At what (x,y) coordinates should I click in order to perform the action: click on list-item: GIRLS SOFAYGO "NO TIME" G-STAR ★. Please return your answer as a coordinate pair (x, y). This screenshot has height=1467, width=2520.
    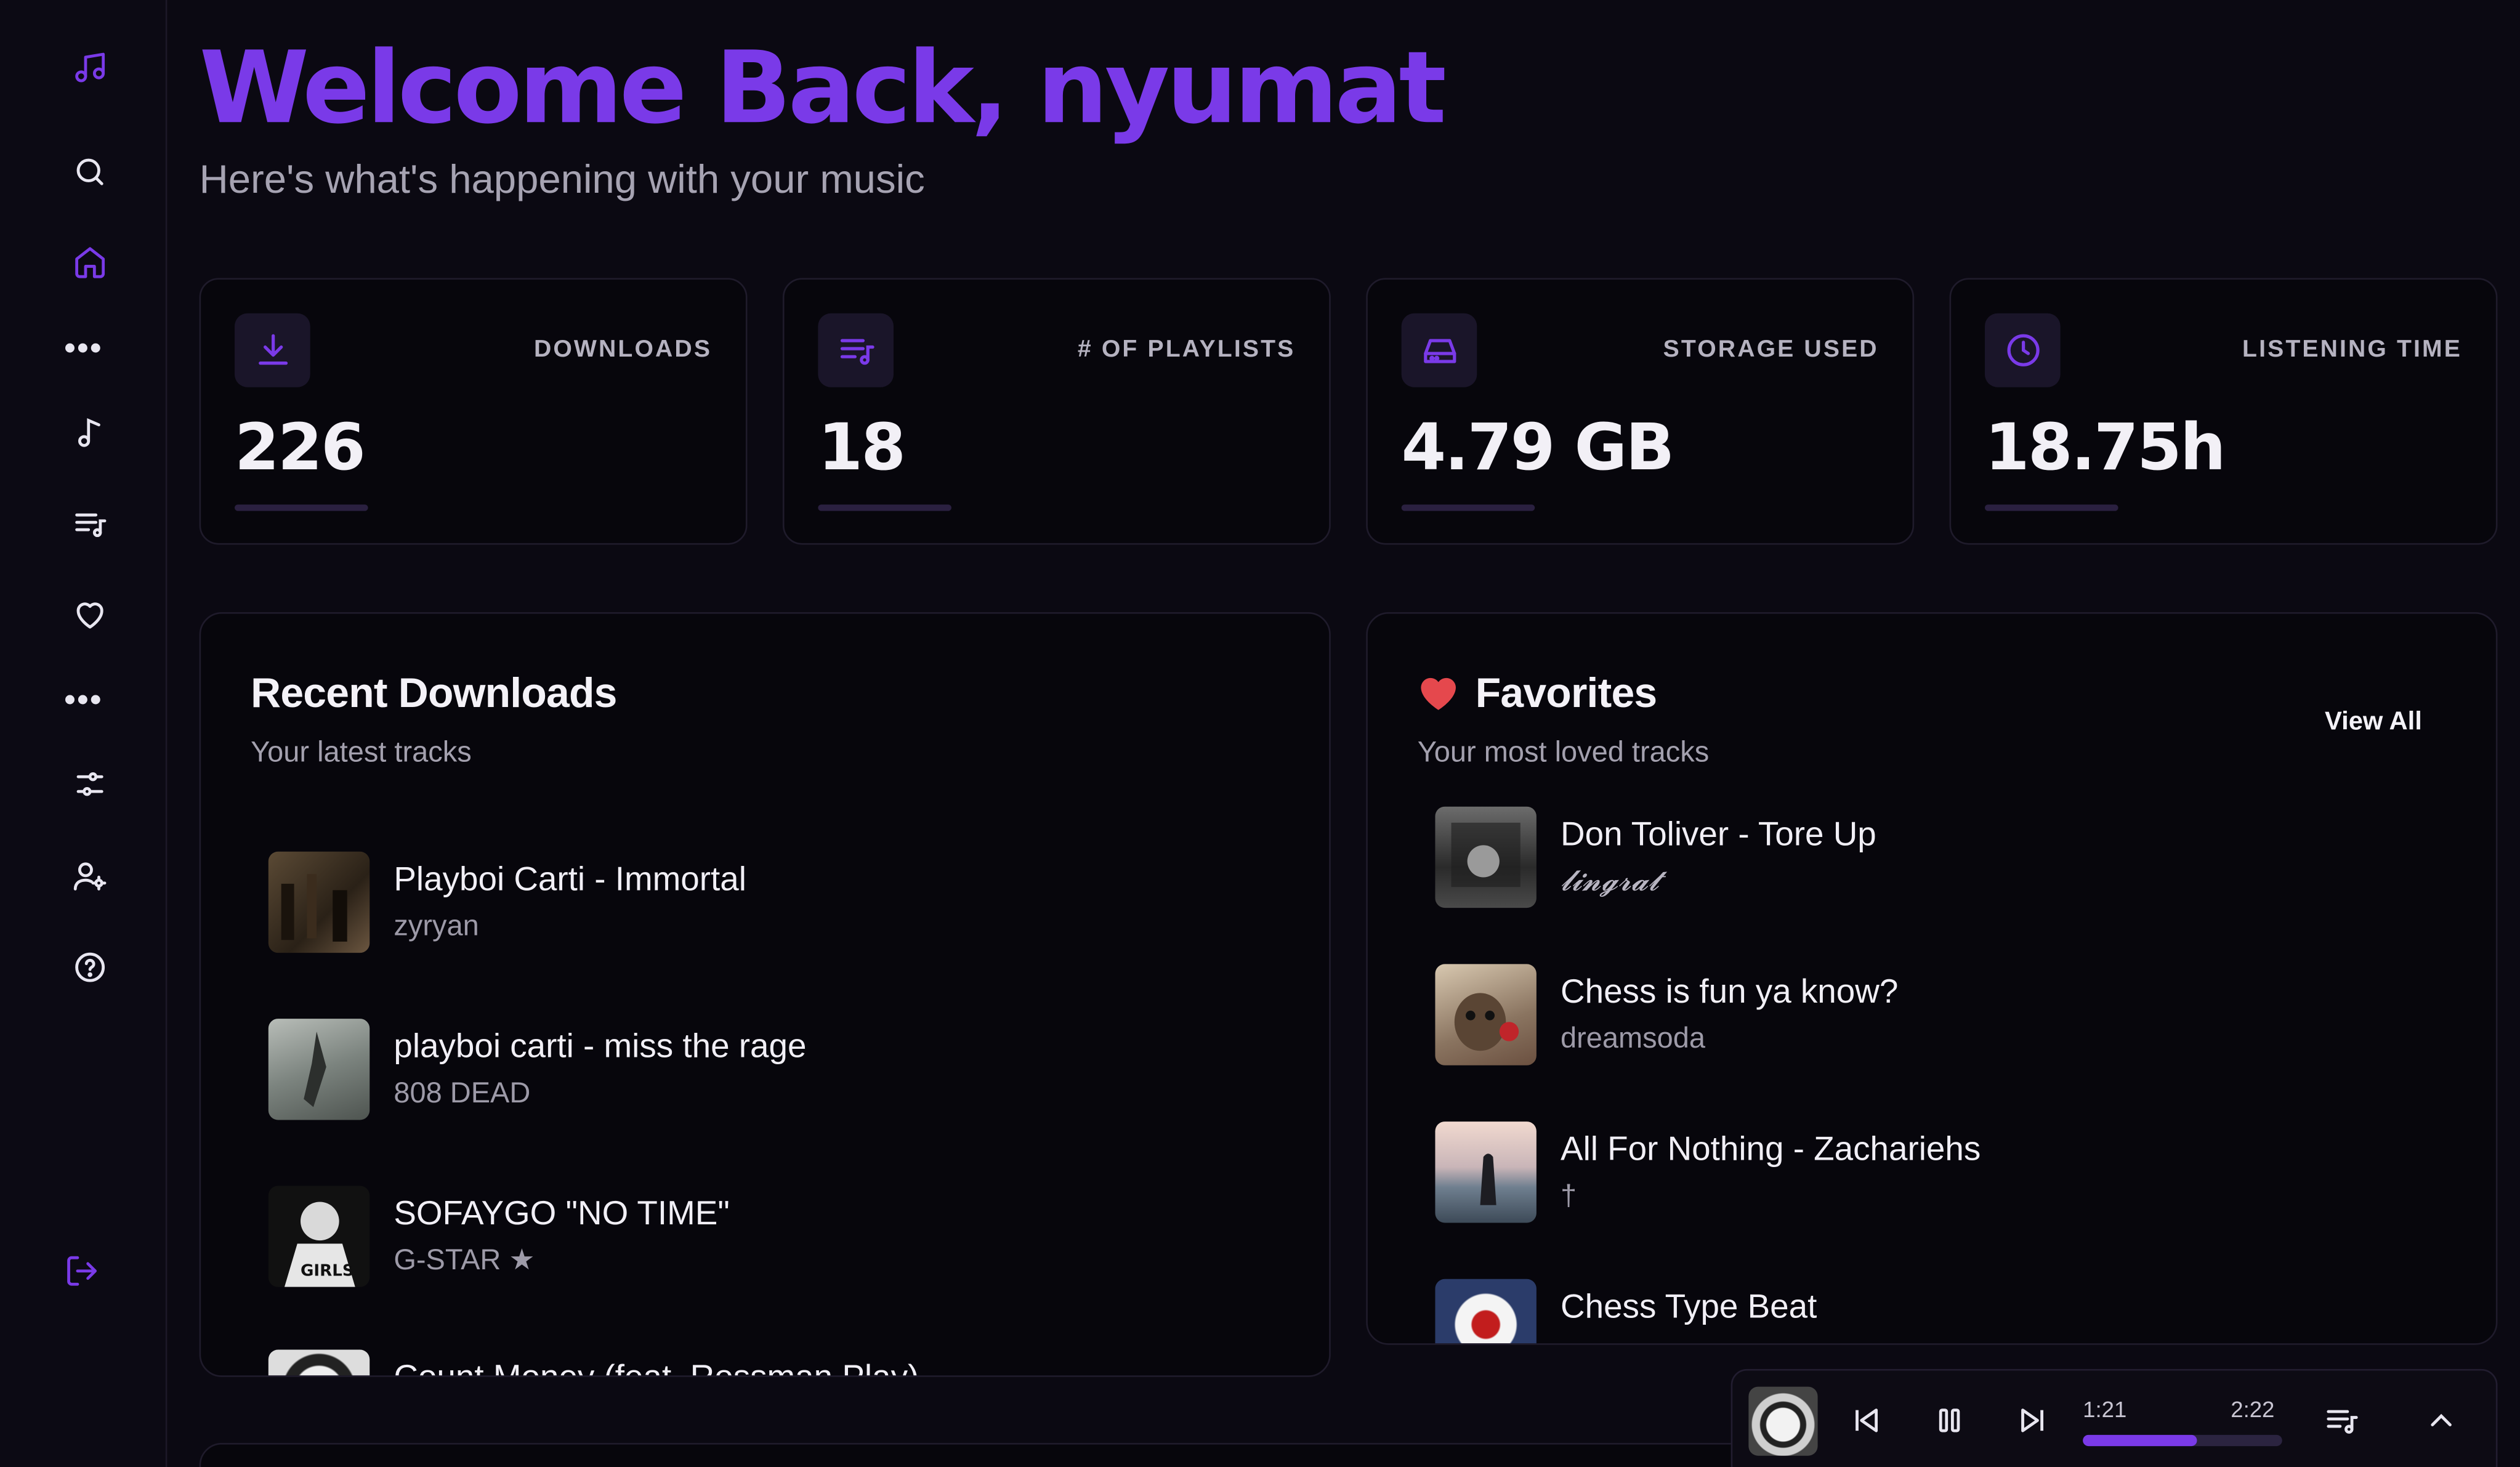
    Looking at the image, I should click on (750, 1237).